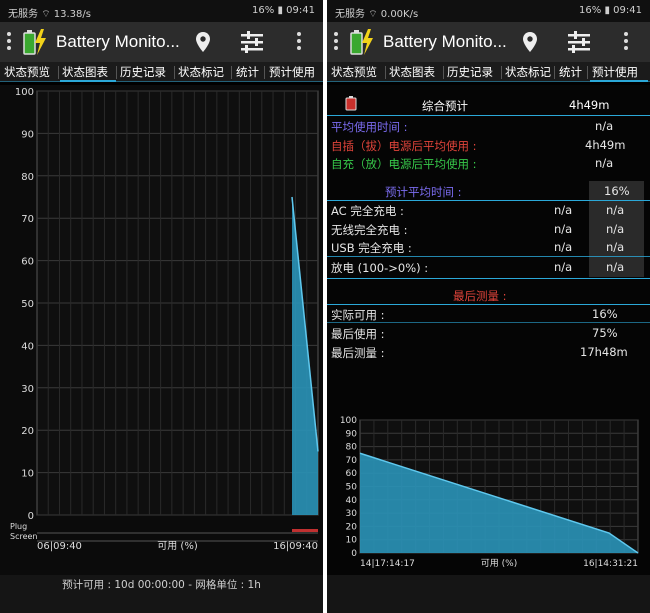  What do you see at coordinates (371, 248) in the screenshot?
I see `usb-full-charge-label: USB 完全充电 :` at bounding box center [371, 248].